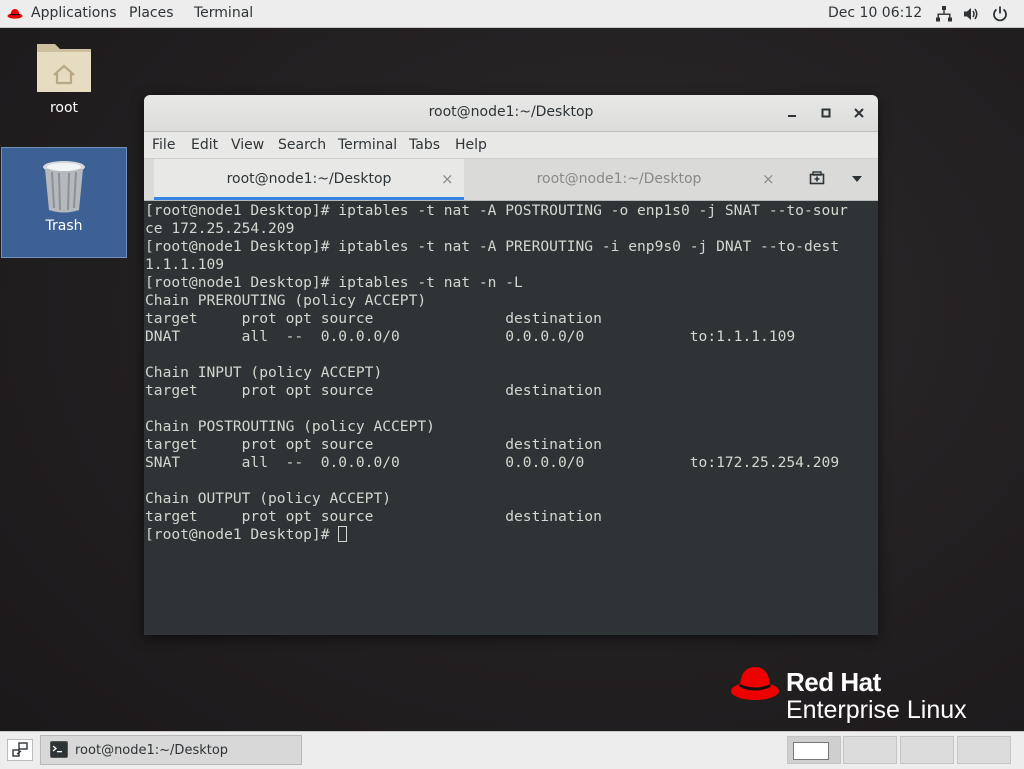  I want to click on power-icon, so click(1000, 14).